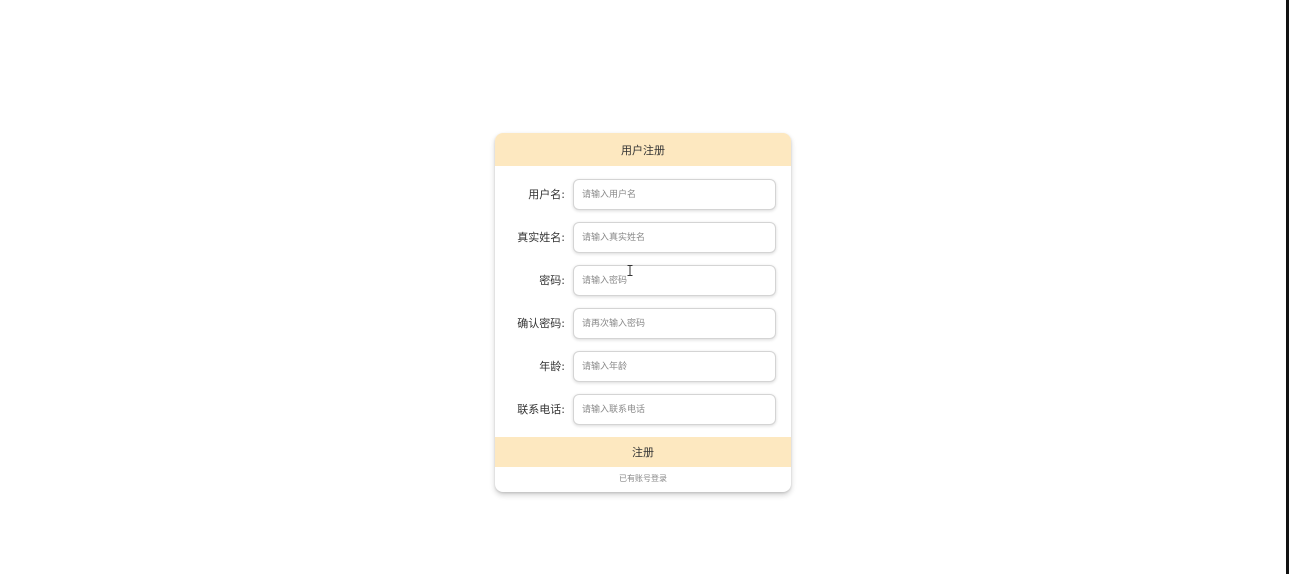 Image resolution: width=1289 pixels, height=574 pixels. I want to click on login-link: 已有账号登录, so click(643, 479).